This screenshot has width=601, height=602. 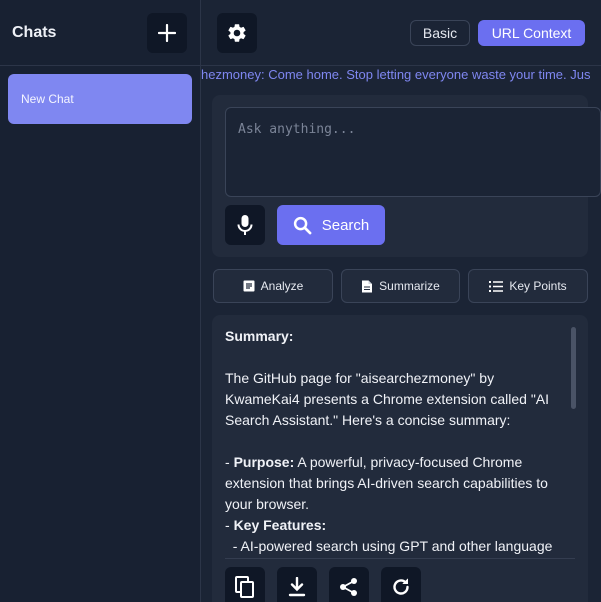 I want to click on mode-url-context-label: URL Context, so click(x=531, y=33).